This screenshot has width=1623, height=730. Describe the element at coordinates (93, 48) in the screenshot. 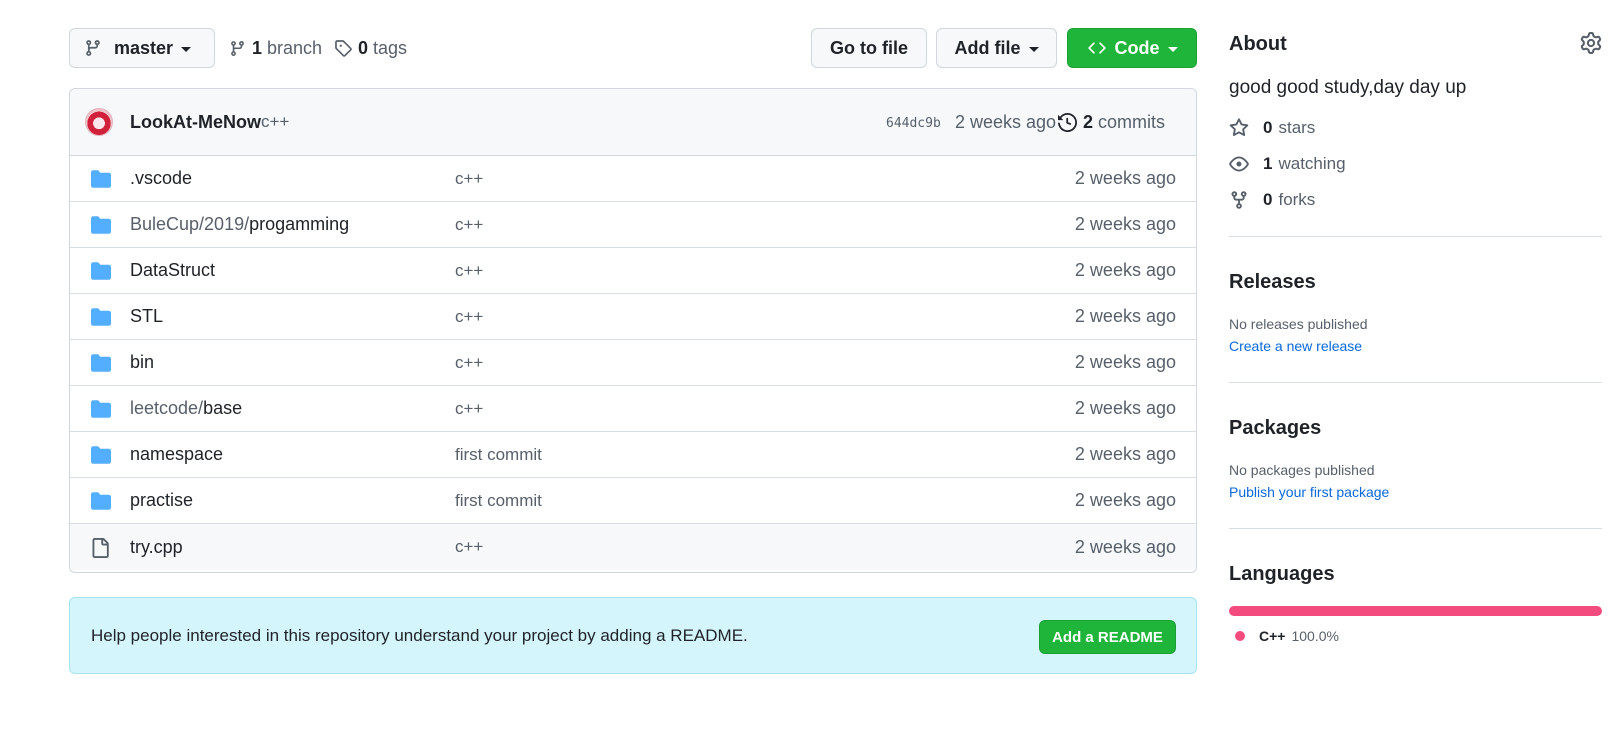

I see `branch-icon` at that location.